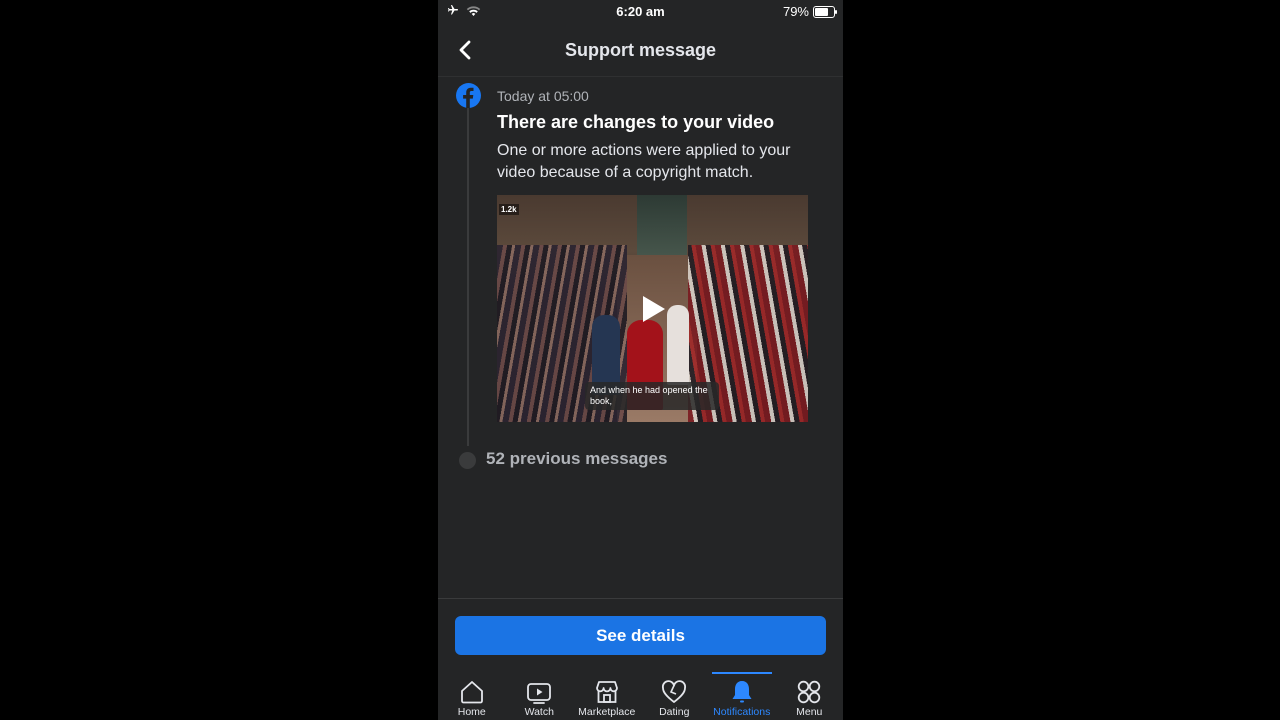 Image resolution: width=1280 pixels, height=720 pixels. What do you see at coordinates (467, 460) in the screenshot?
I see `timeline-dot` at bounding box center [467, 460].